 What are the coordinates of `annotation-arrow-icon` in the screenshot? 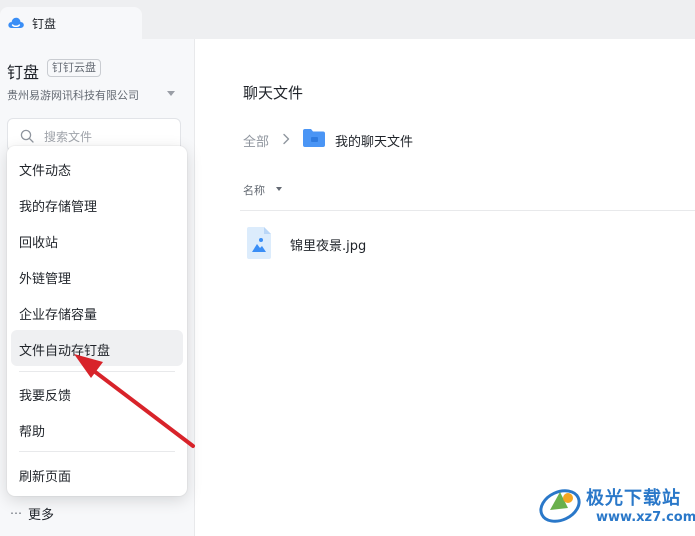 It's located at (134, 401).